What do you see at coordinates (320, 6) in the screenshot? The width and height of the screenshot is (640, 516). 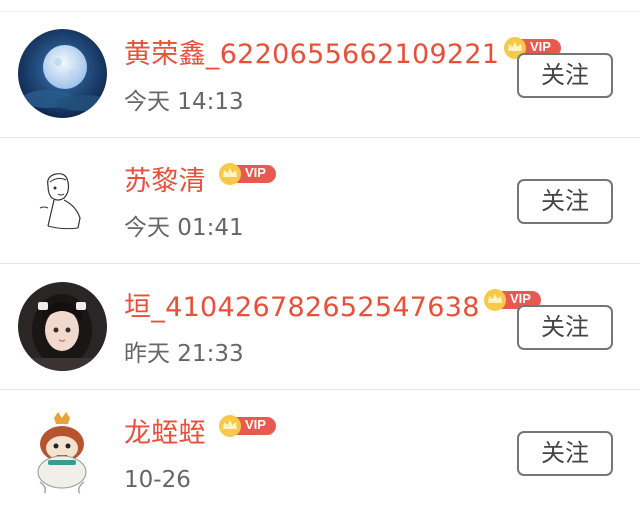 I see `top-divider` at bounding box center [320, 6].